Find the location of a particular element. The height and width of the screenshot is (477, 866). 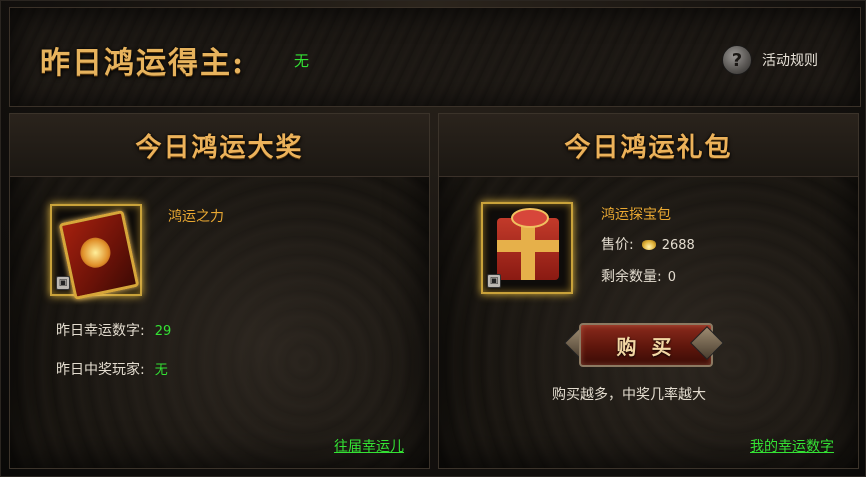

winner-player-line: 昨日中奖玩家: 无 is located at coordinates (112, 369).